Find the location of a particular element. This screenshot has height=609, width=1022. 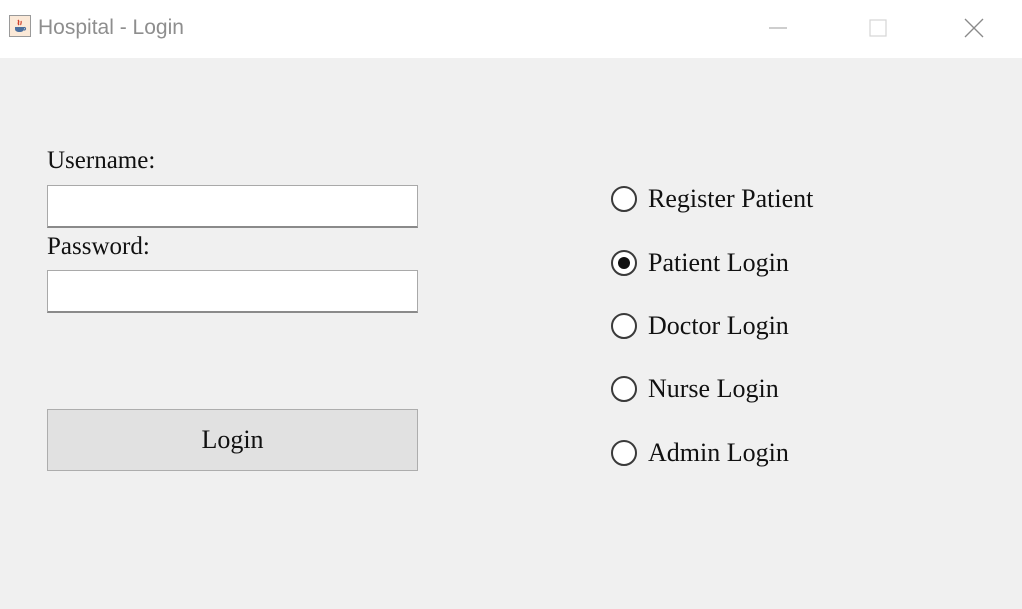

radio-nurse-login: Nurse Login is located at coordinates (695, 389).